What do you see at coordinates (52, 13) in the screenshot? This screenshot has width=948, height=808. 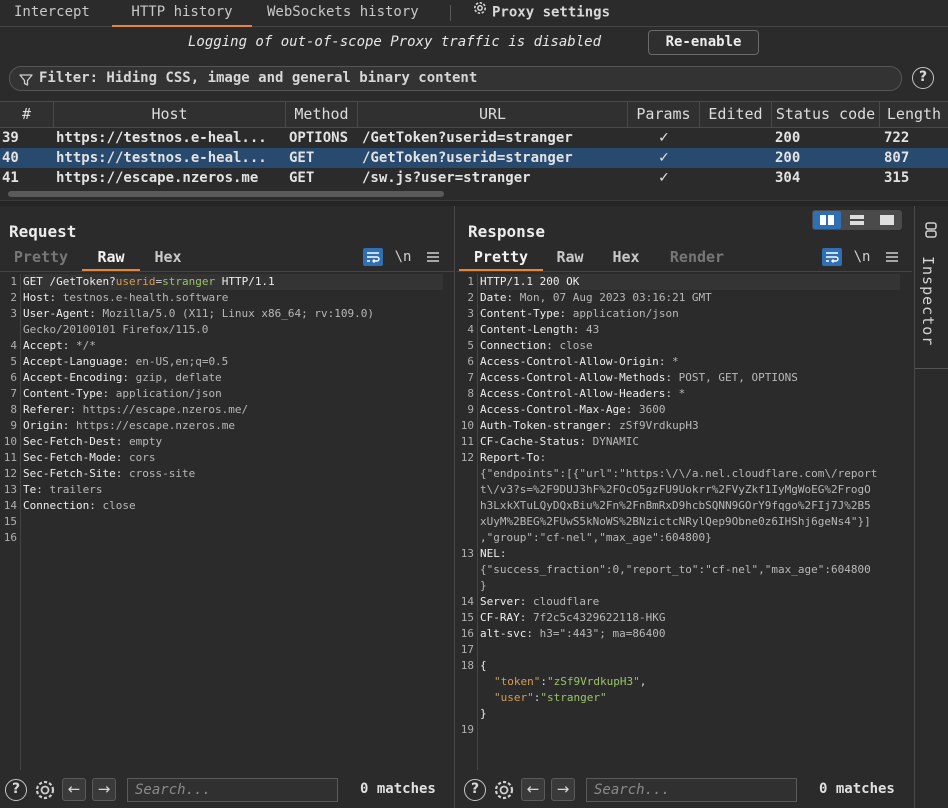 I see `tab-intercept: Intercept` at bounding box center [52, 13].